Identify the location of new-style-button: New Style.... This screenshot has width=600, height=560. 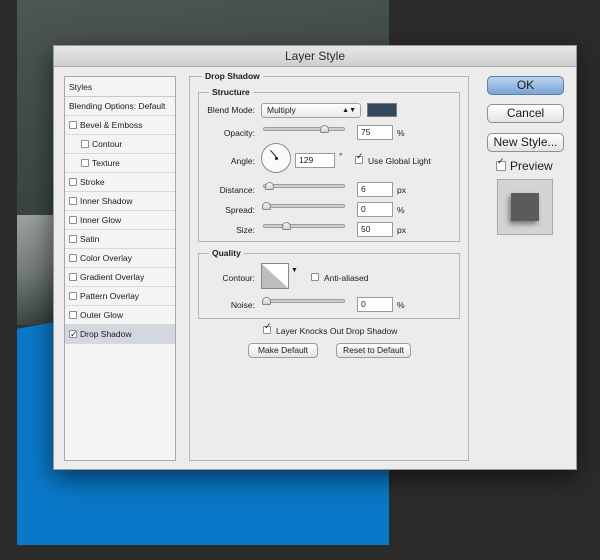
(525, 142).